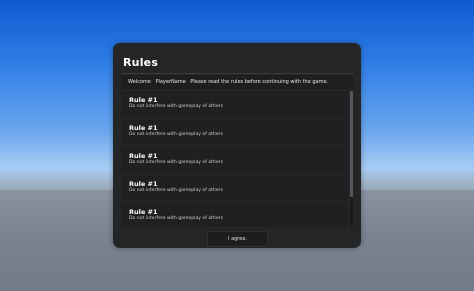 This screenshot has height=291, width=474. Describe the element at coordinates (139, 82) in the screenshot. I see `welcome-greeting: Welcome` at that location.